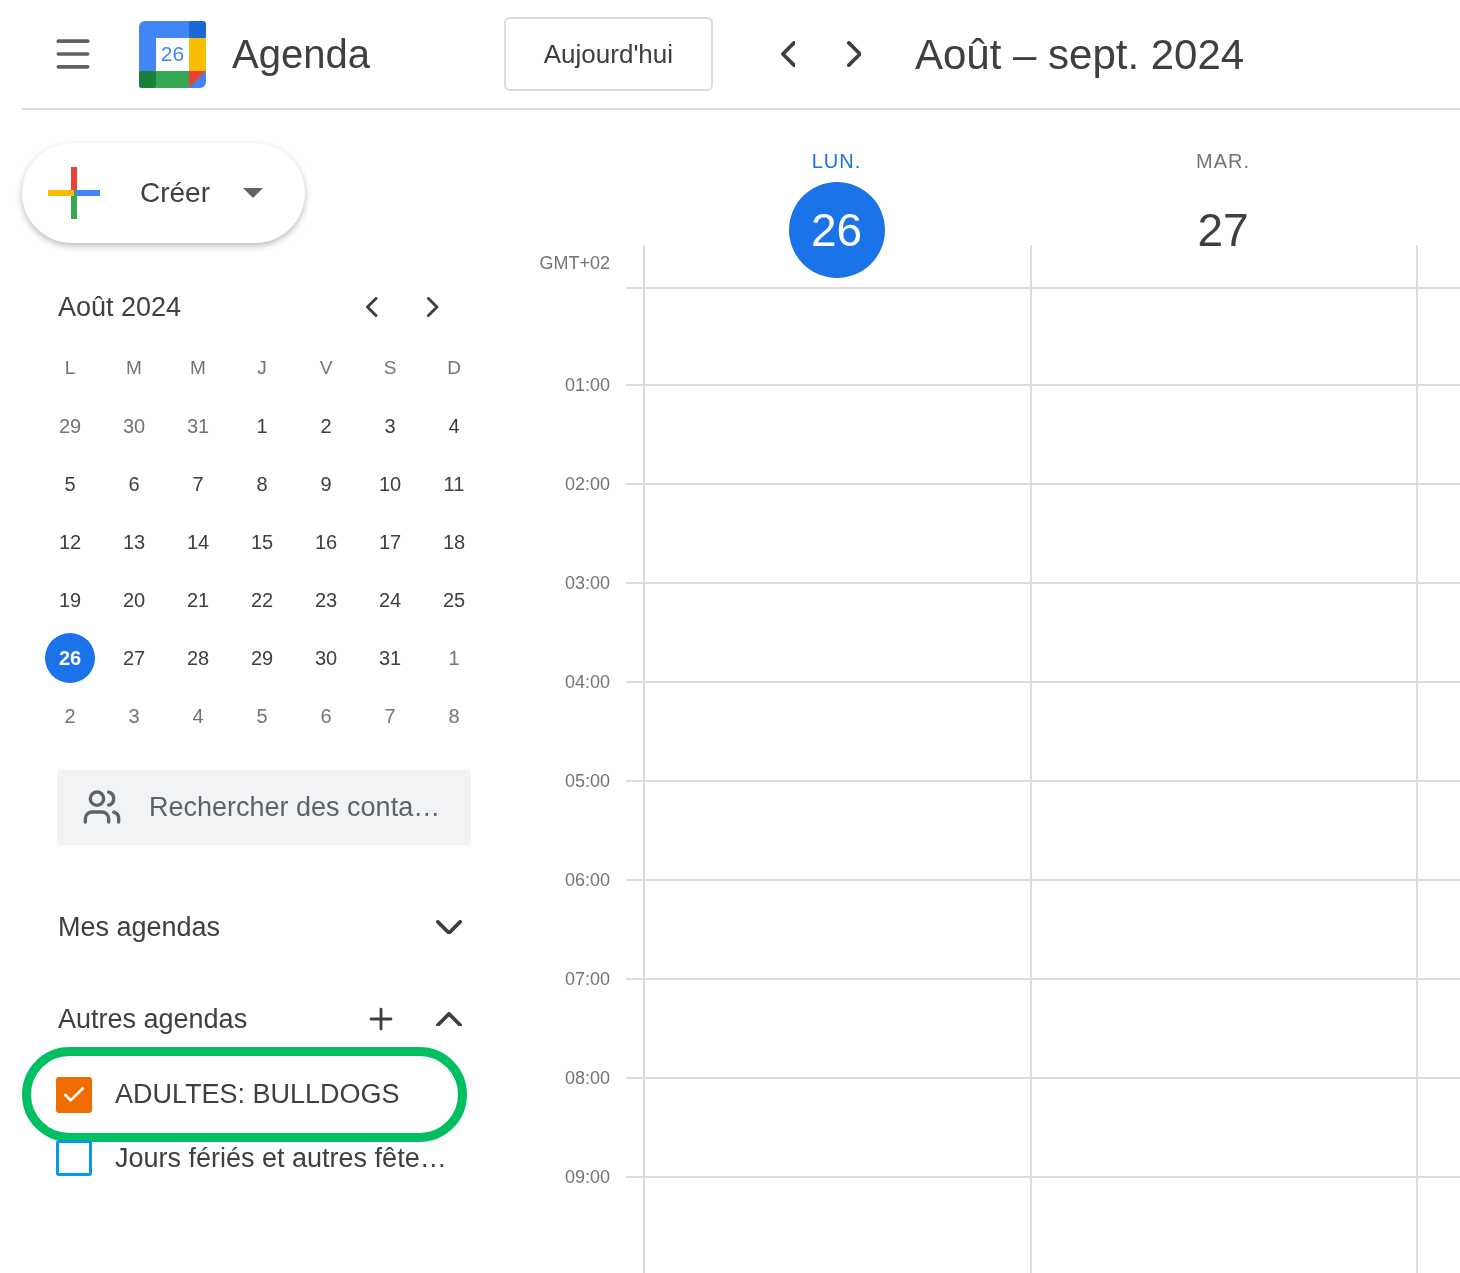 This screenshot has width=1460, height=1273. I want to click on create-button: Créer, so click(163, 193).